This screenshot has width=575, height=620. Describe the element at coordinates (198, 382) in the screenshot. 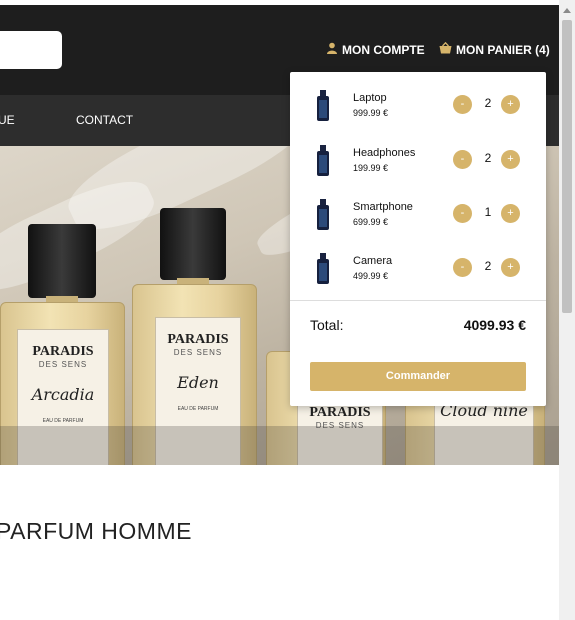

I see `label-scent-name: Eden` at that location.